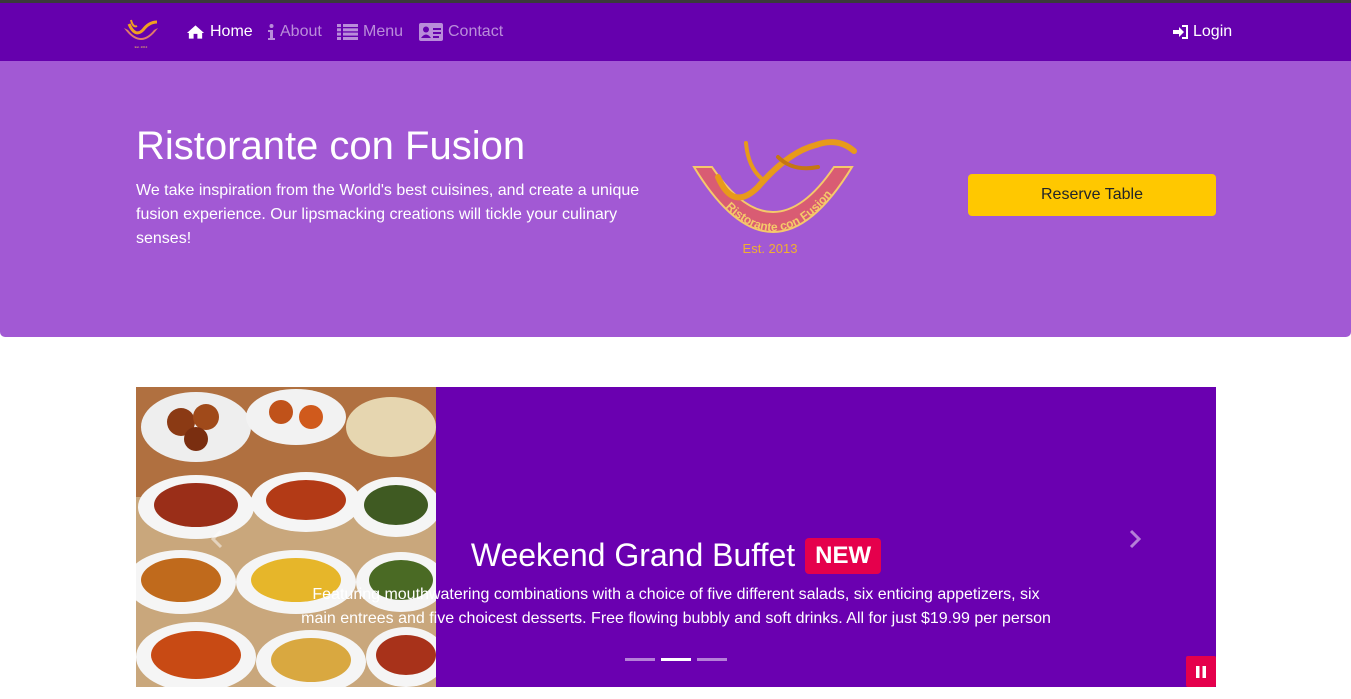 The image size is (1351, 699). Describe the element at coordinates (1092, 195) in the screenshot. I see `reserve-table-button: Reserve Table` at that location.